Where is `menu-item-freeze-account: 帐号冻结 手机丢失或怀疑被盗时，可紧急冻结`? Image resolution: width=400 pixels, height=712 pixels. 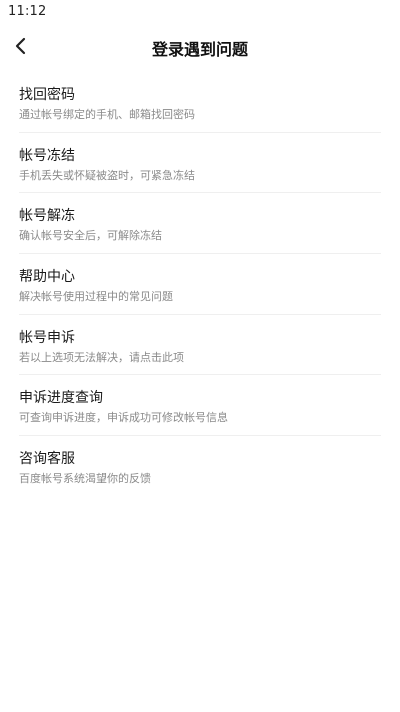 menu-item-freeze-account: 帐号冻结 手机丢失或怀疑被盗时，可紧急冻结 is located at coordinates (200, 163).